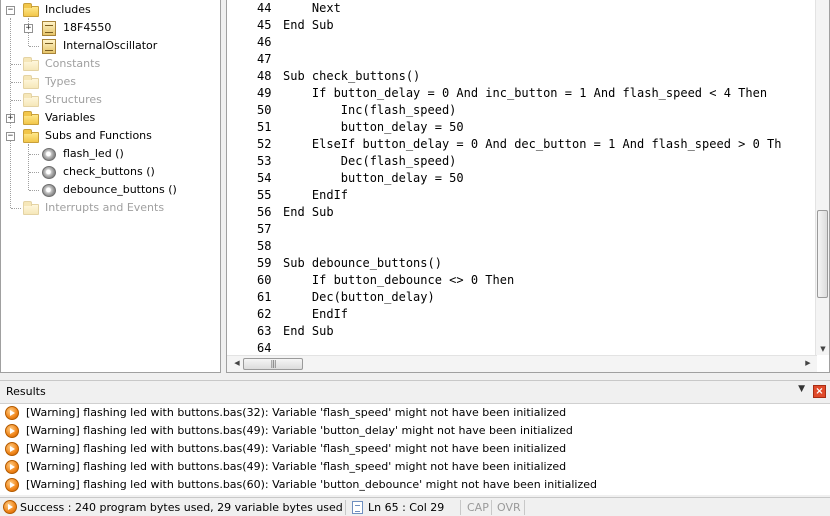 This screenshot has height=516, width=830. What do you see at coordinates (522, 363) in the screenshot?
I see `horizontal-scrollbar: ◀ ||| ▶` at bounding box center [522, 363].